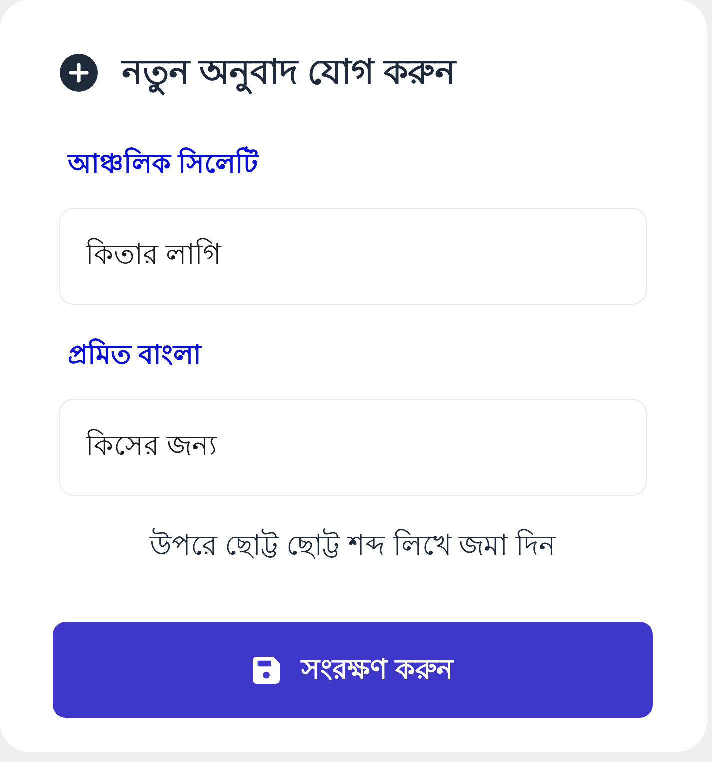 The width and height of the screenshot is (712, 762). Describe the element at coordinates (353, 256) in the screenshot. I see `text-field: কিতার লাগি` at that location.